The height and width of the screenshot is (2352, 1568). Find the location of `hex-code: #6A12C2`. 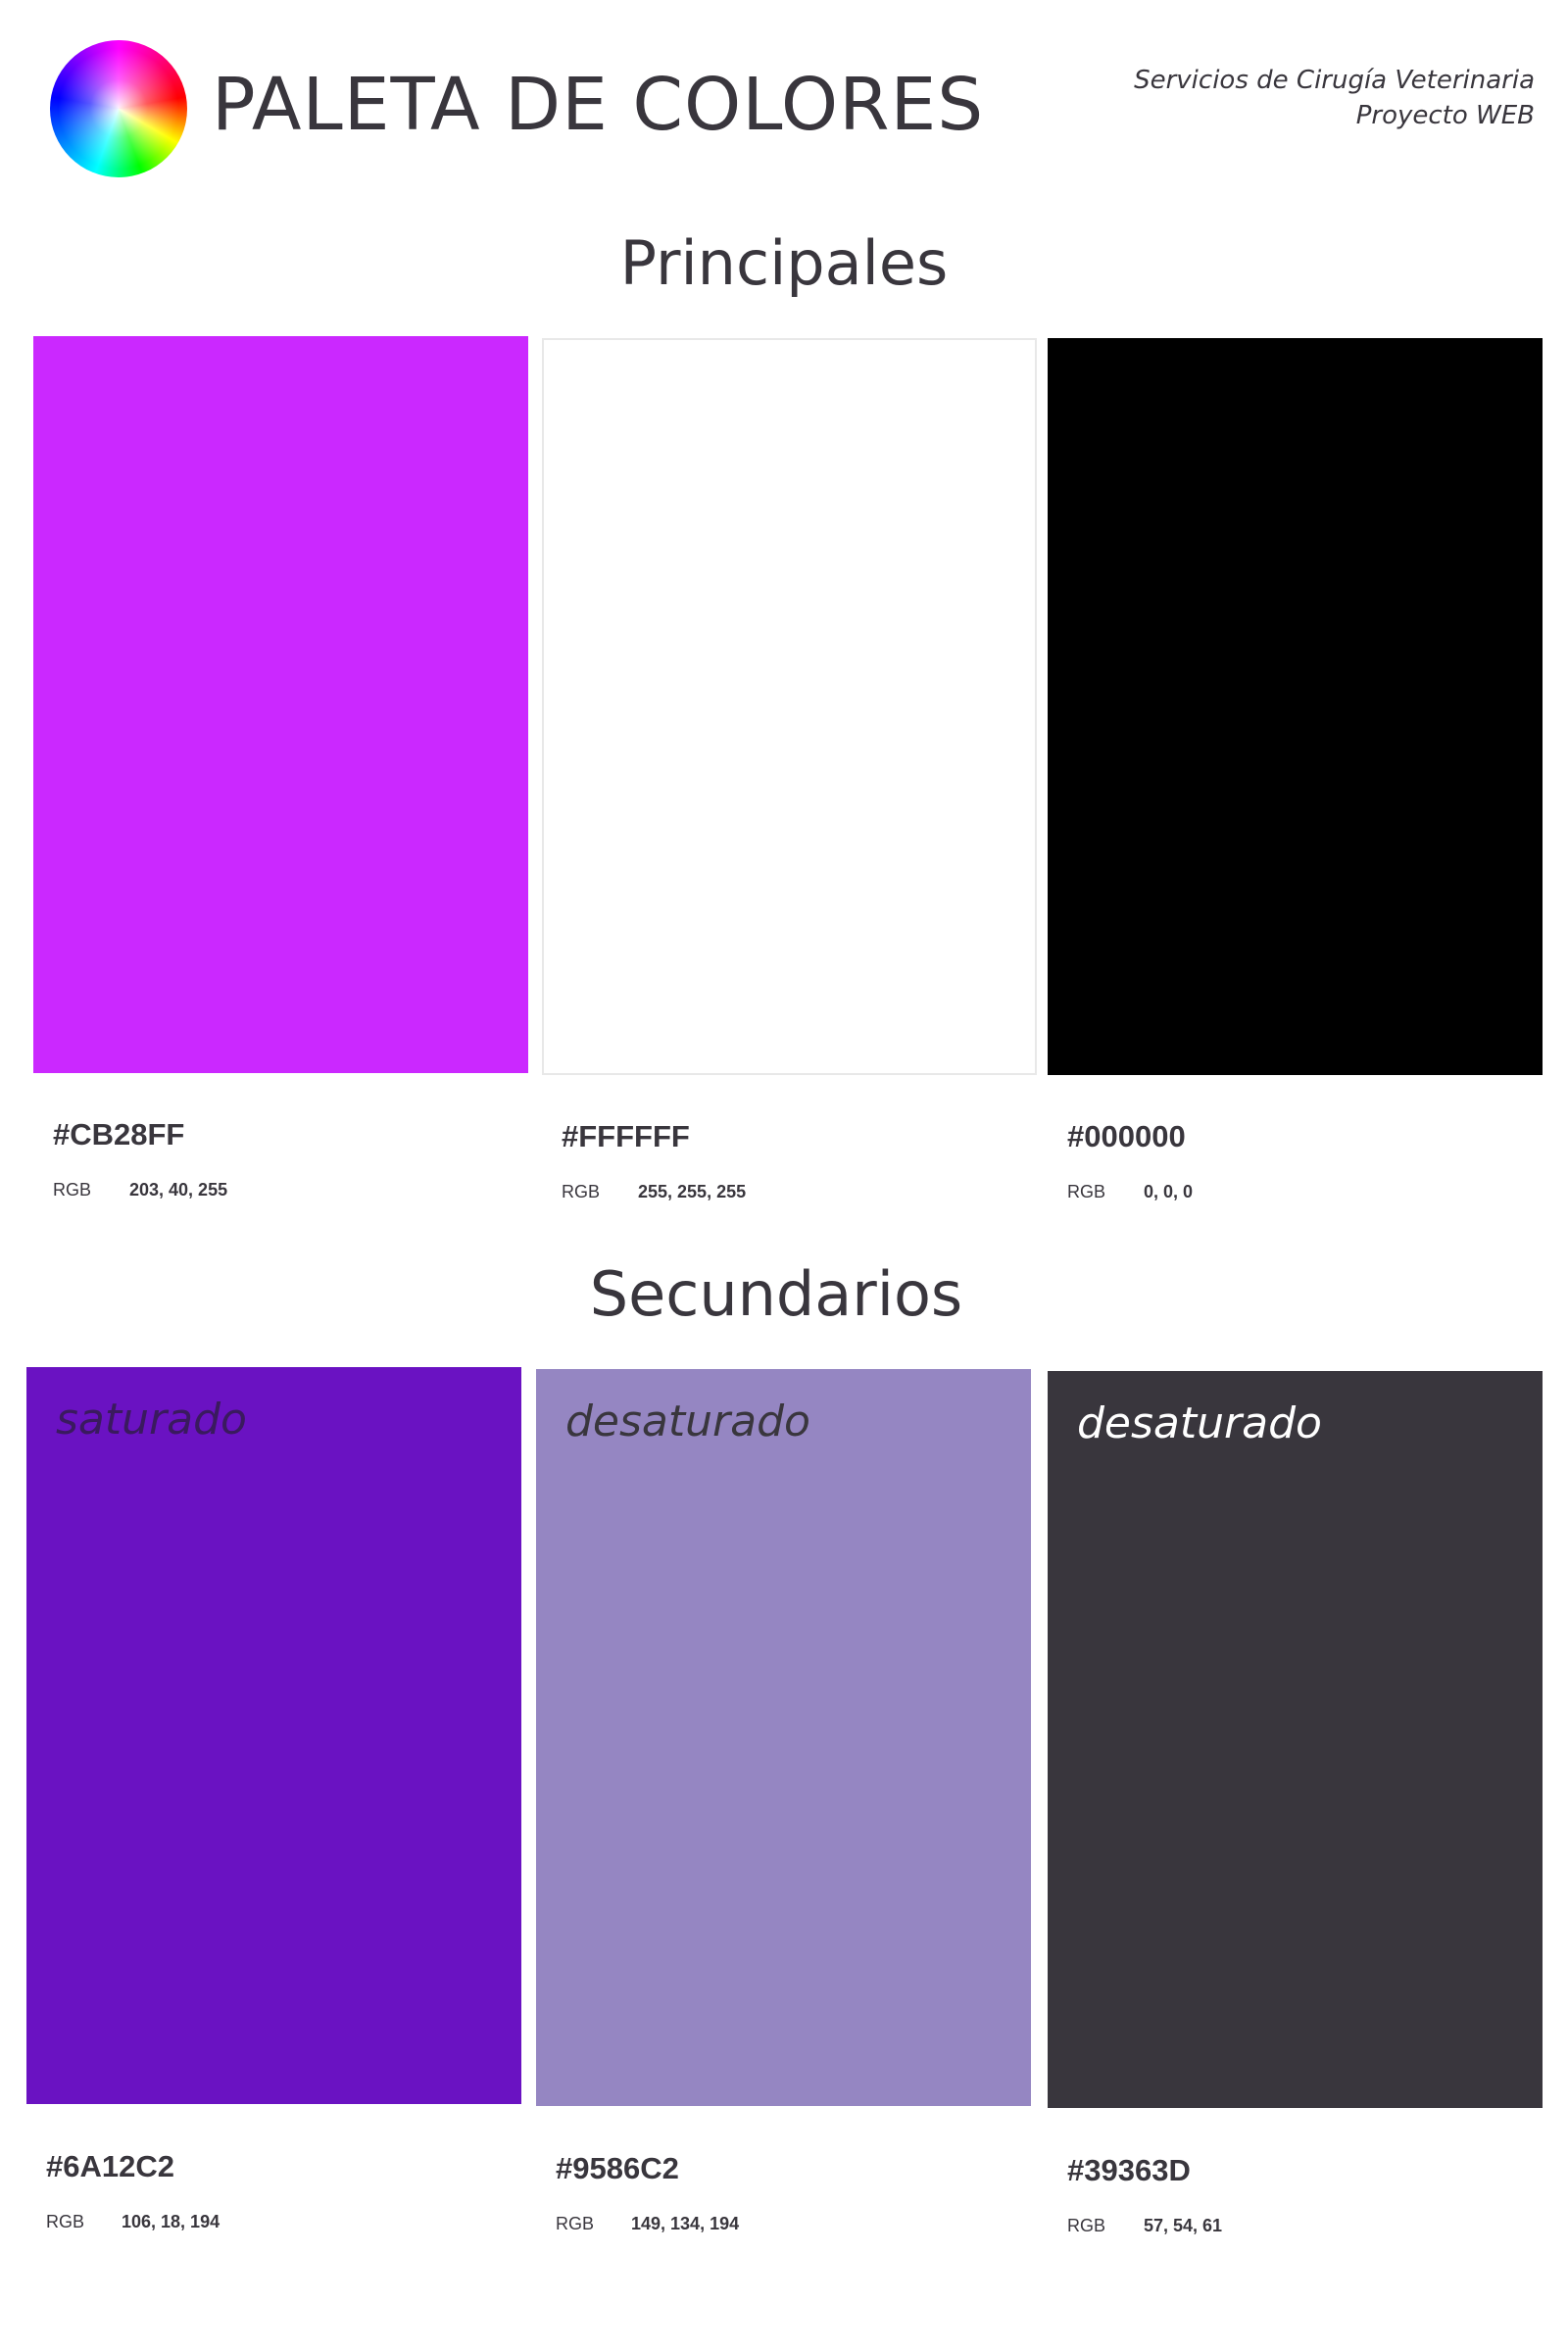

hex-code: #6A12C2 is located at coordinates (110, 2166).